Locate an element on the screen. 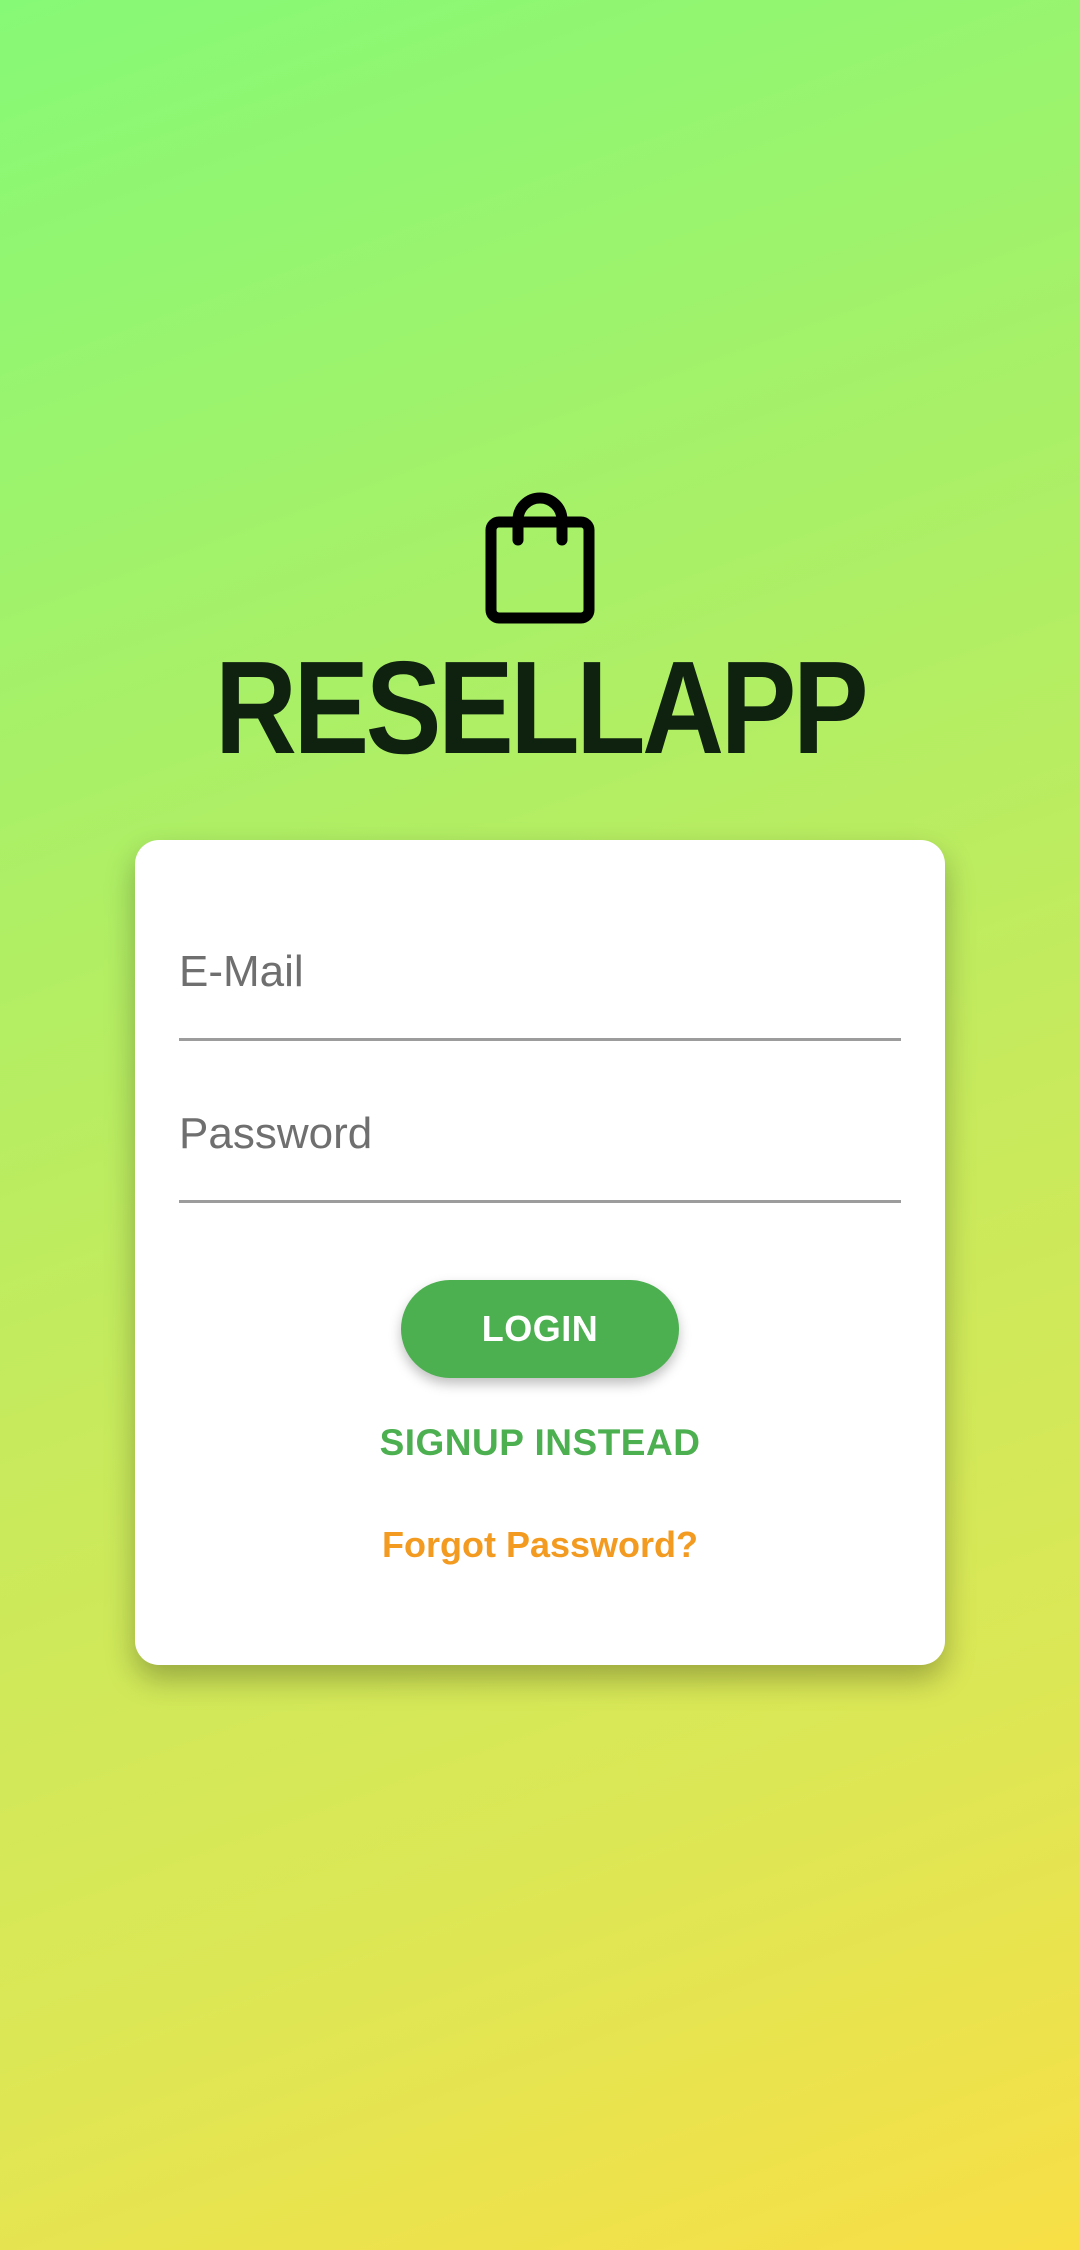  app-title: RESELLAPP is located at coordinates (541, 707).